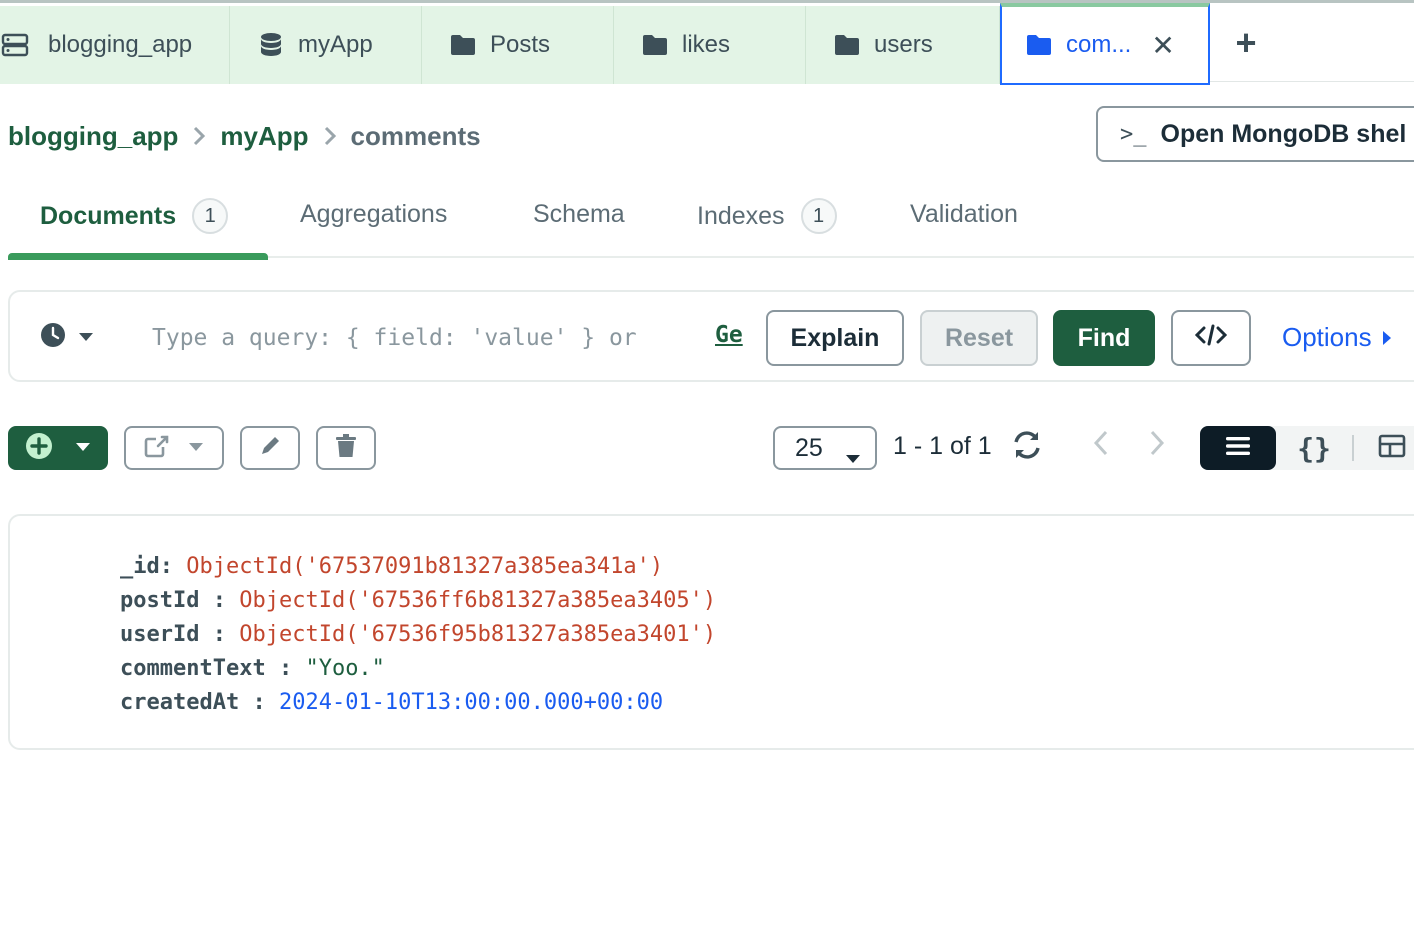 This screenshot has width=1414, height=926. I want to click on field-value: ObjectId('67537091b81327a385ea341a'), so click(424, 566).